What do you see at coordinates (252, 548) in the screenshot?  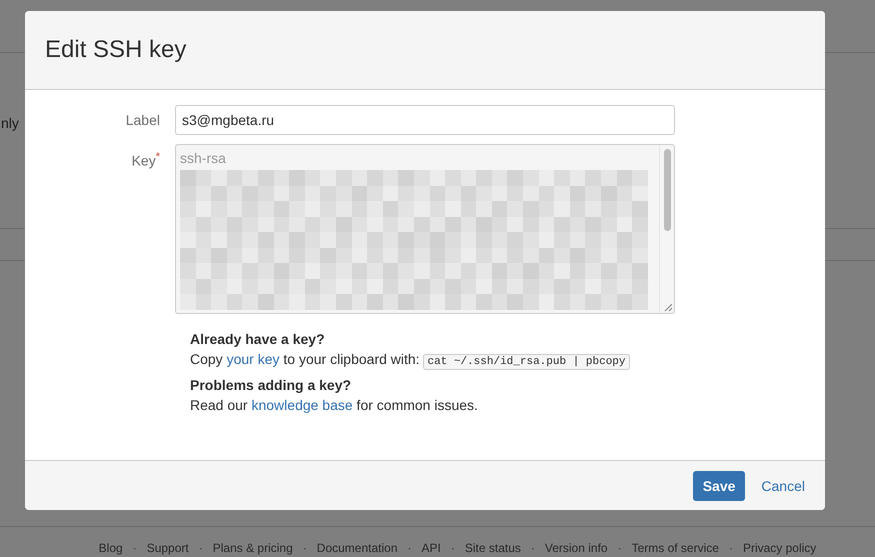 I see `footer-link: Plans & pricing` at bounding box center [252, 548].